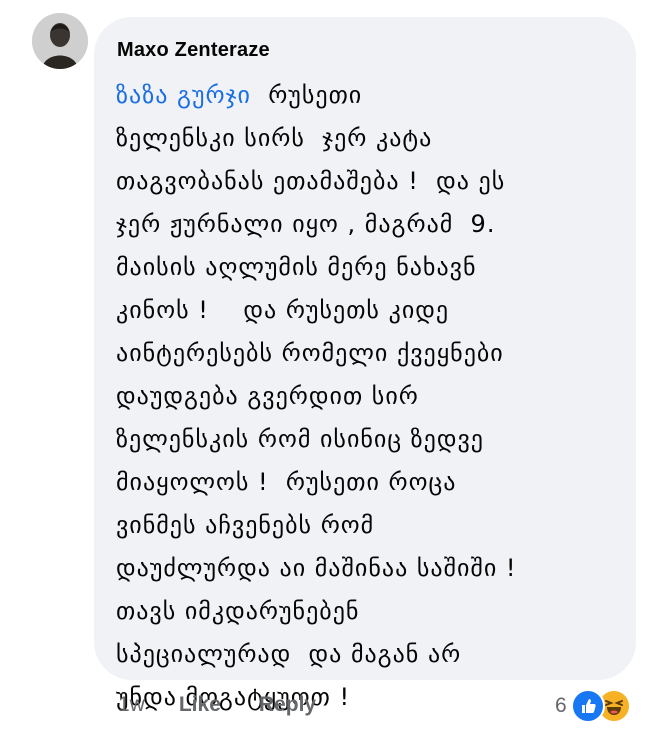 Image resolution: width=667 pixels, height=752 pixels. Describe the element at coordinates (245, 525) in the screenshot. I see `comment-line: ვინმეს აჩვენებს რომ` at that location.